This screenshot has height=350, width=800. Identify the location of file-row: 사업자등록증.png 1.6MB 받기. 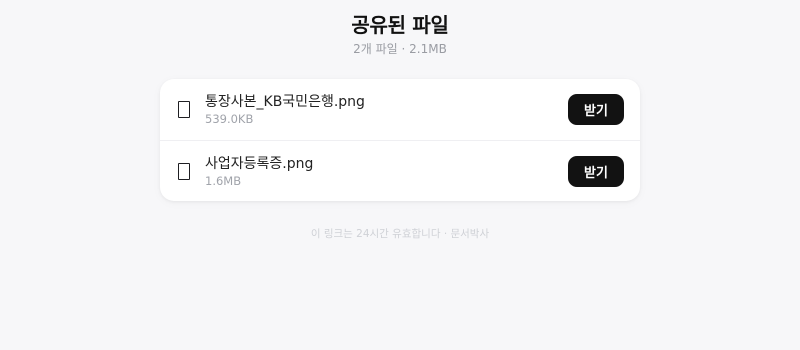
(400, 170).